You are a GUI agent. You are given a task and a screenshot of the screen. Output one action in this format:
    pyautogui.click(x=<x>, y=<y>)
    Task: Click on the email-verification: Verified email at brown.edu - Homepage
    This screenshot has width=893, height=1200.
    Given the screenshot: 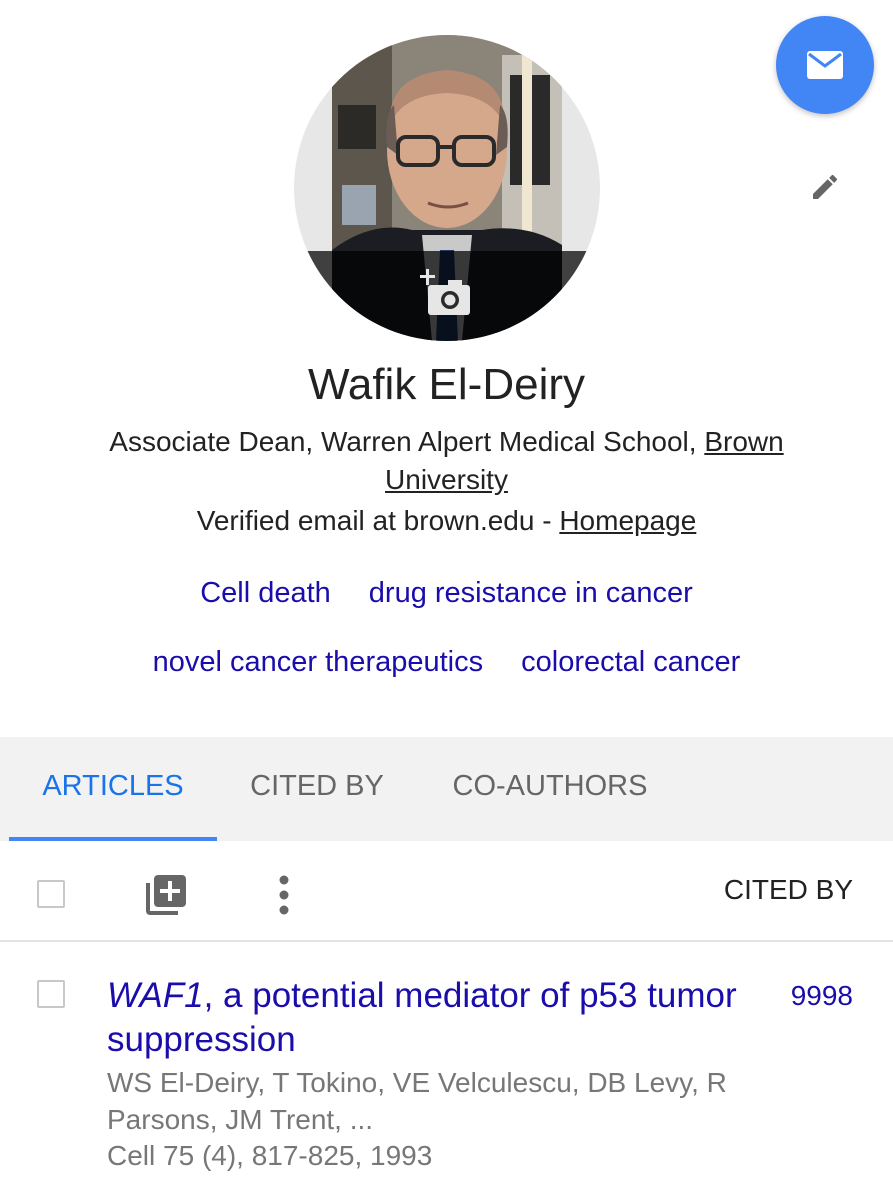 What is the action you would take?
    pyautogui.click(x=446, y=521)
    